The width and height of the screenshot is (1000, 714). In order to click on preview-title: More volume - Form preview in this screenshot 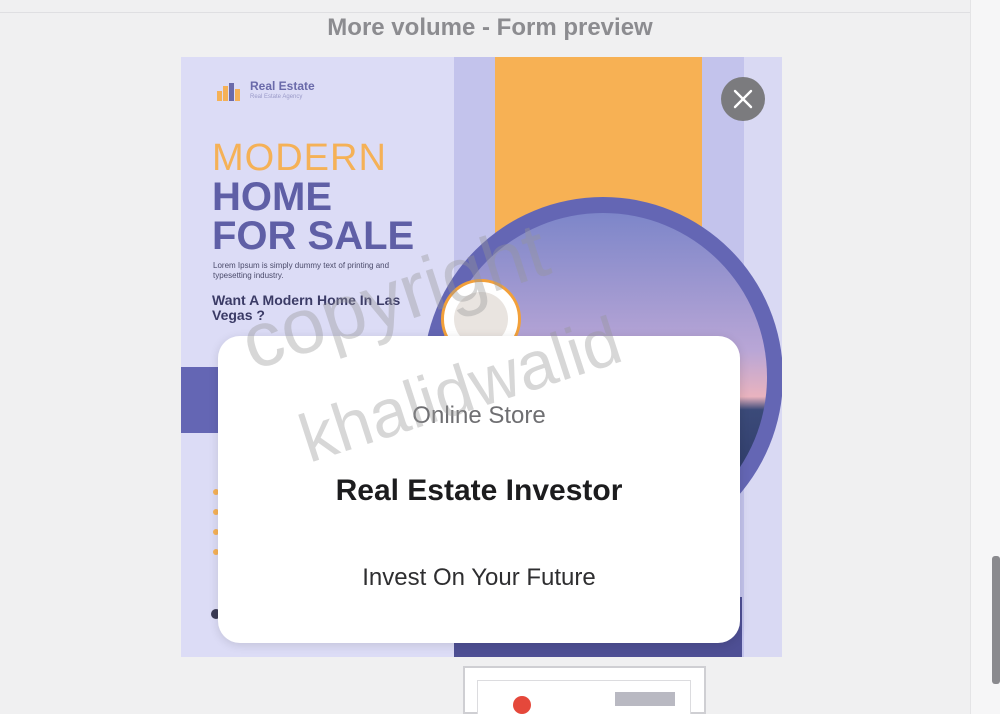, I will do `click(490, 27)`.